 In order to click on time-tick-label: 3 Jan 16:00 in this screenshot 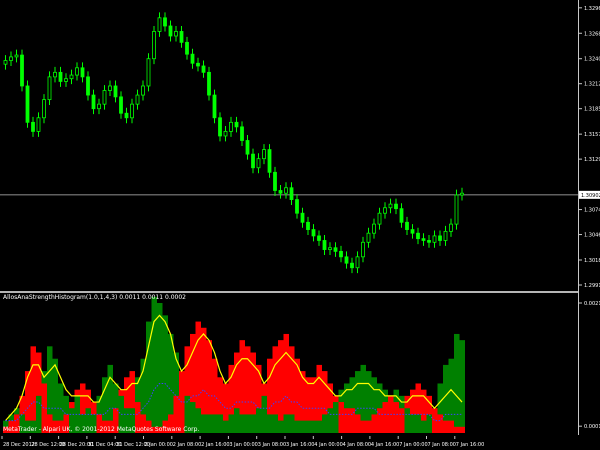, I will do `click(300, 445)`.